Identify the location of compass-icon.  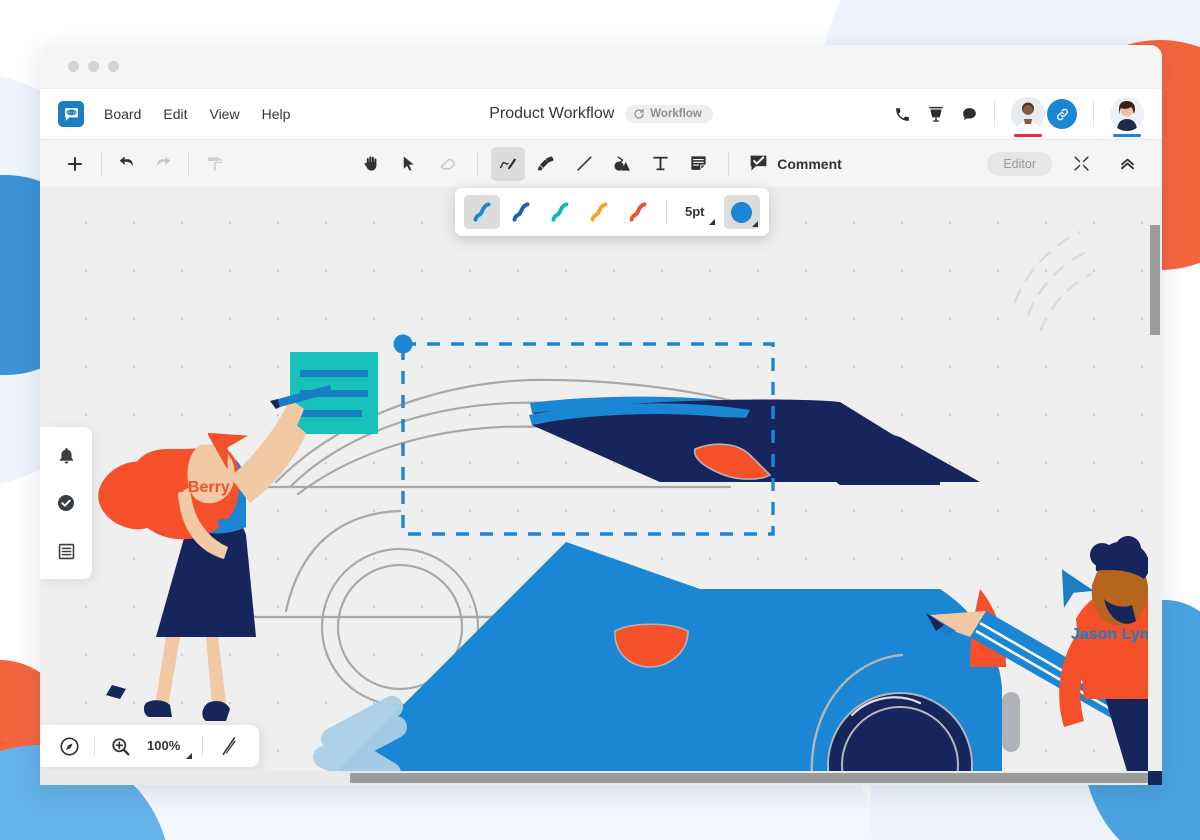
(69, 746).